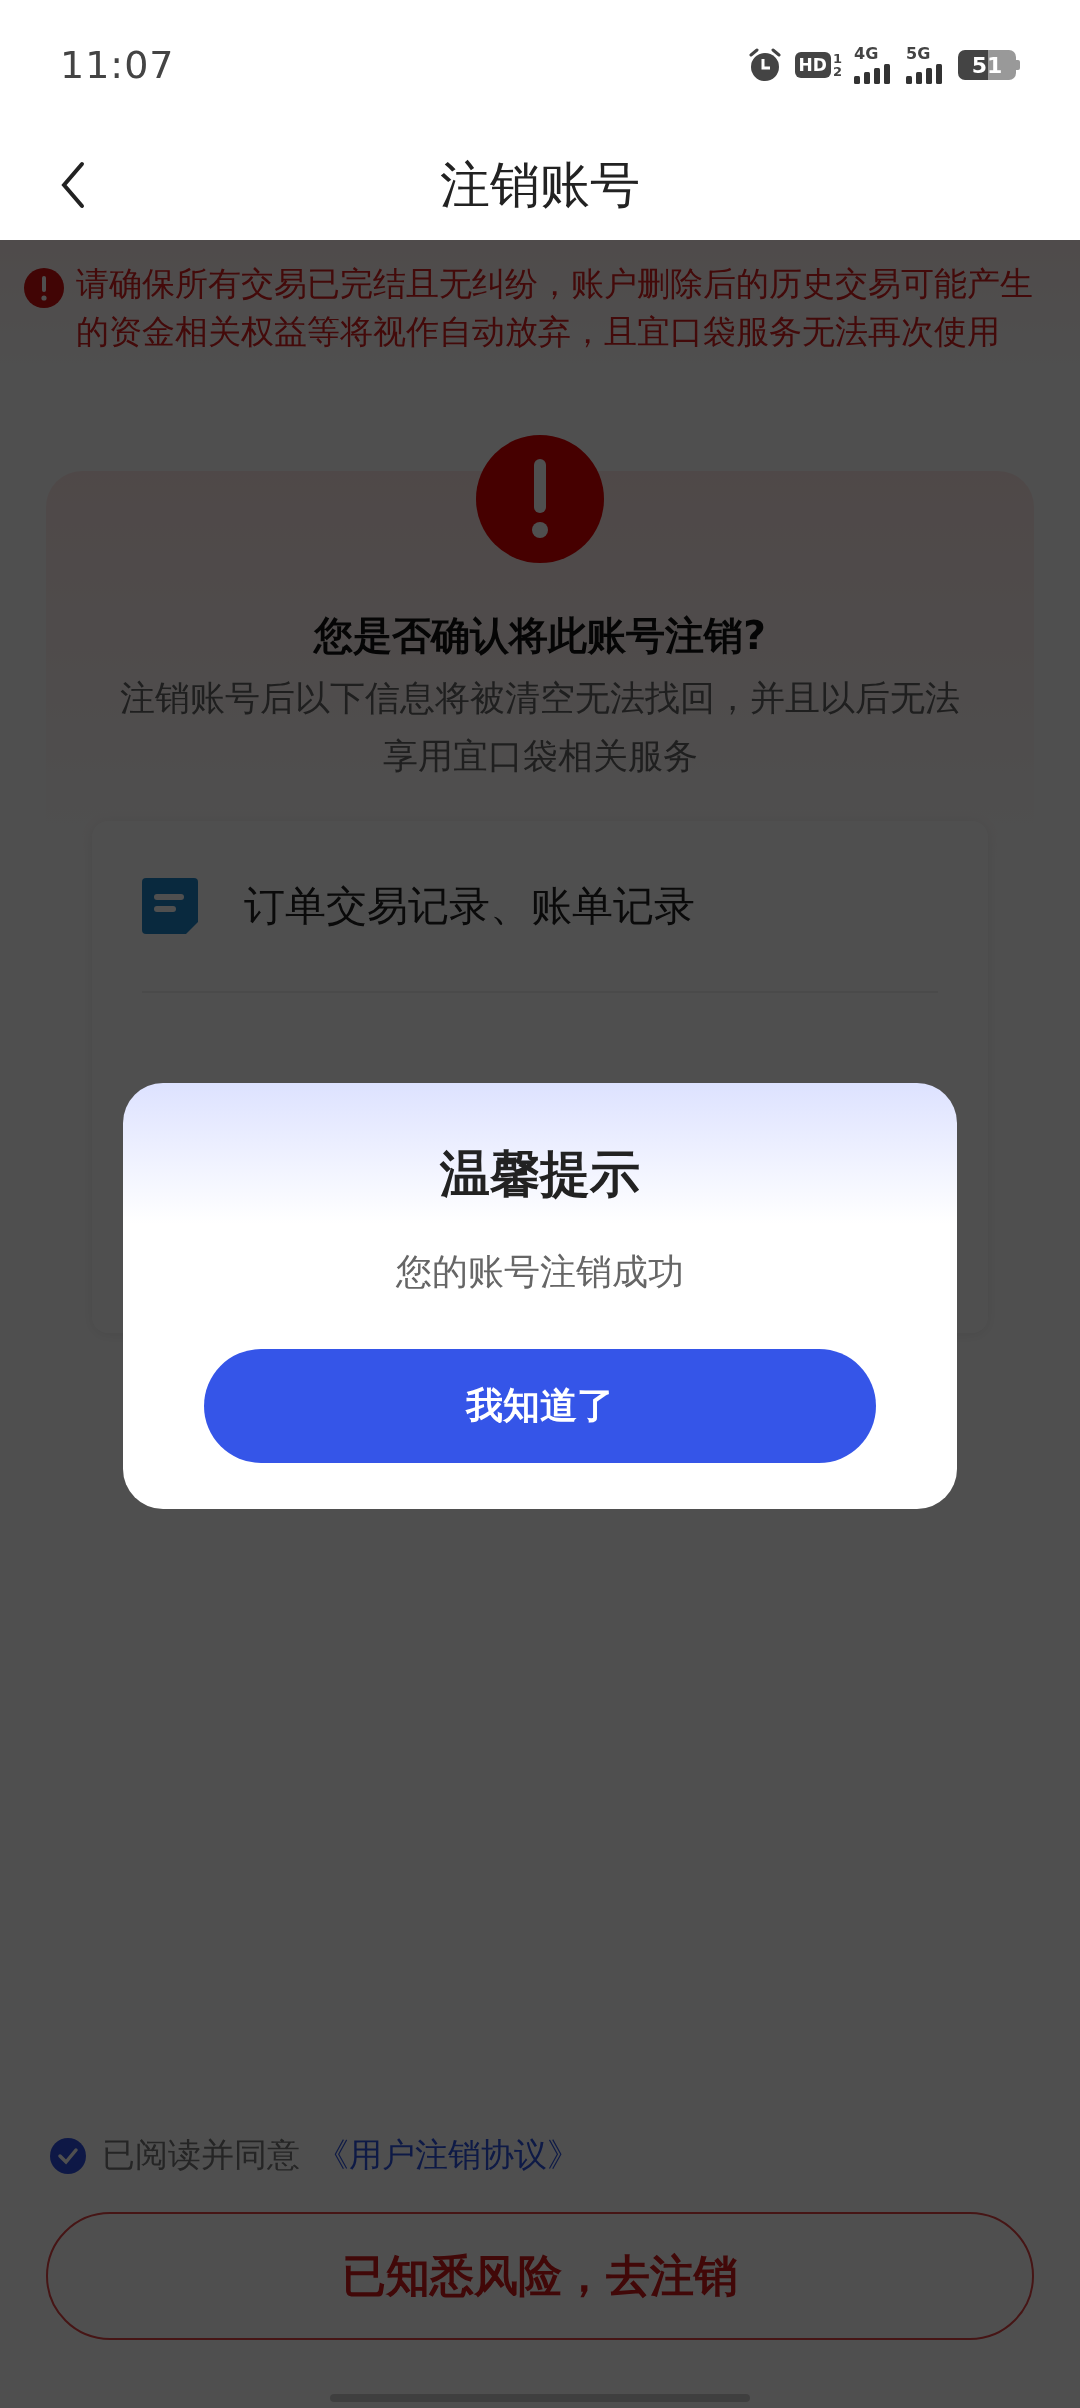  I want to click on document-icon, so click(170, 906).